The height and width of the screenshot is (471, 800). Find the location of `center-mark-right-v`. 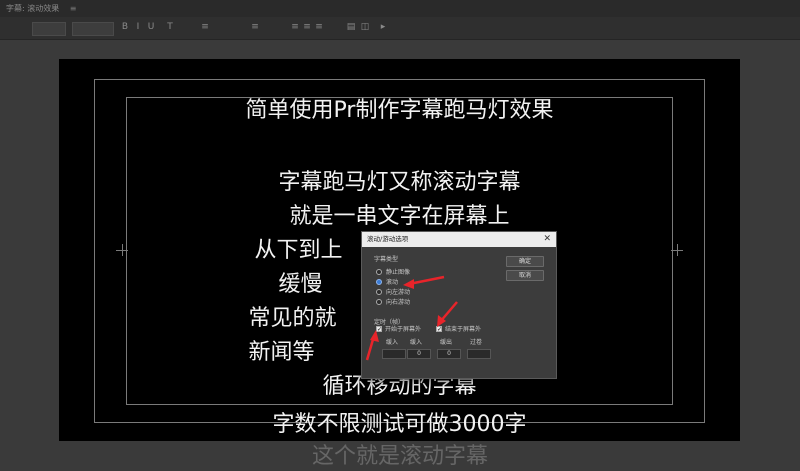

center-mark-right-v is located at coordinates (677, 250).